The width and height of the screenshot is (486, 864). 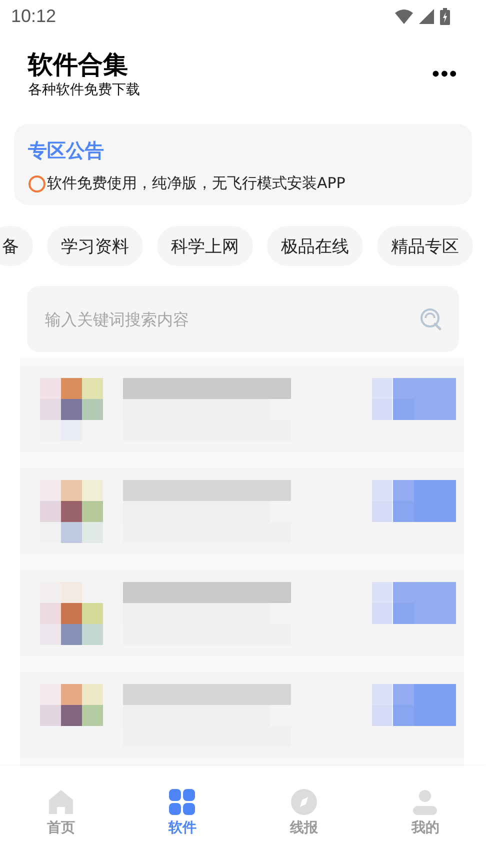 What do you see at coordinates (95, 246) in the screenshot?
I see `category-chip: 学习资料` at bounding box center [95, 246].